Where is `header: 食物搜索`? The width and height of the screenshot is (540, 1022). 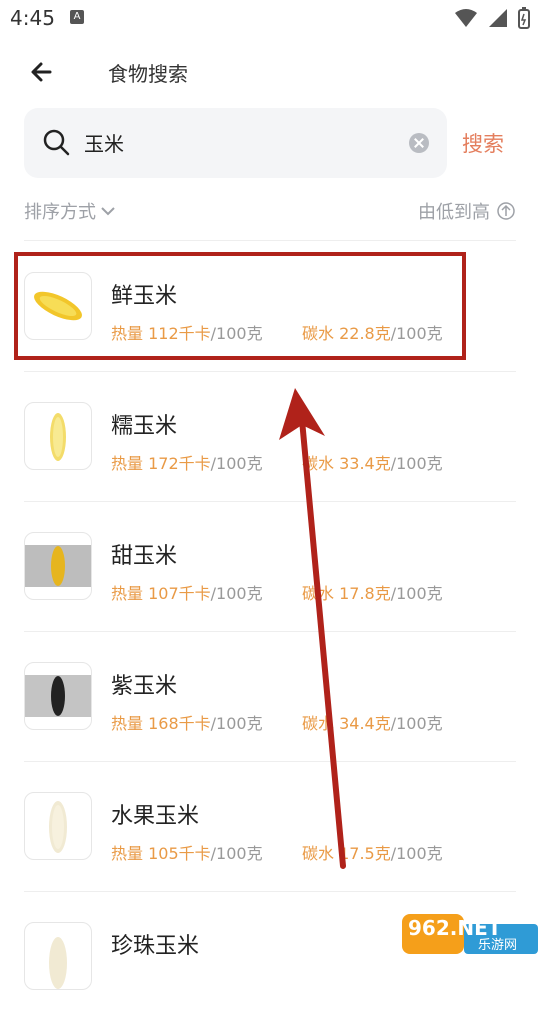 header: 食物搜索 is located at coordinates (270, 72).